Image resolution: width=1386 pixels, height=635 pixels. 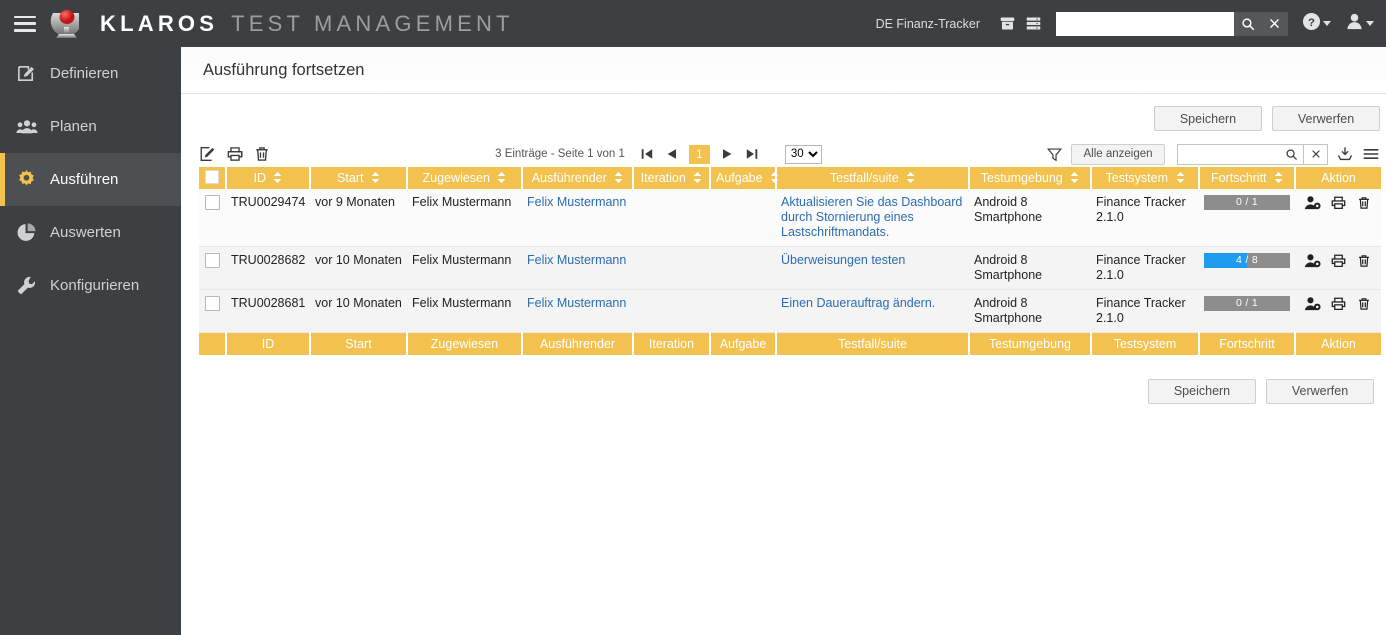 I want to click on hamburger-icon, so click(x=25, y=23).